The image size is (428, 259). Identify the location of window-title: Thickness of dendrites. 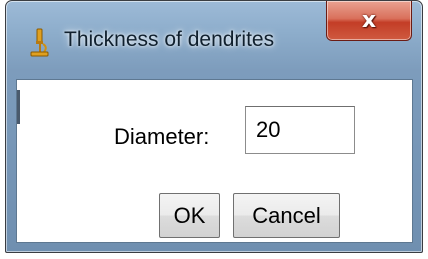
(169, 39).